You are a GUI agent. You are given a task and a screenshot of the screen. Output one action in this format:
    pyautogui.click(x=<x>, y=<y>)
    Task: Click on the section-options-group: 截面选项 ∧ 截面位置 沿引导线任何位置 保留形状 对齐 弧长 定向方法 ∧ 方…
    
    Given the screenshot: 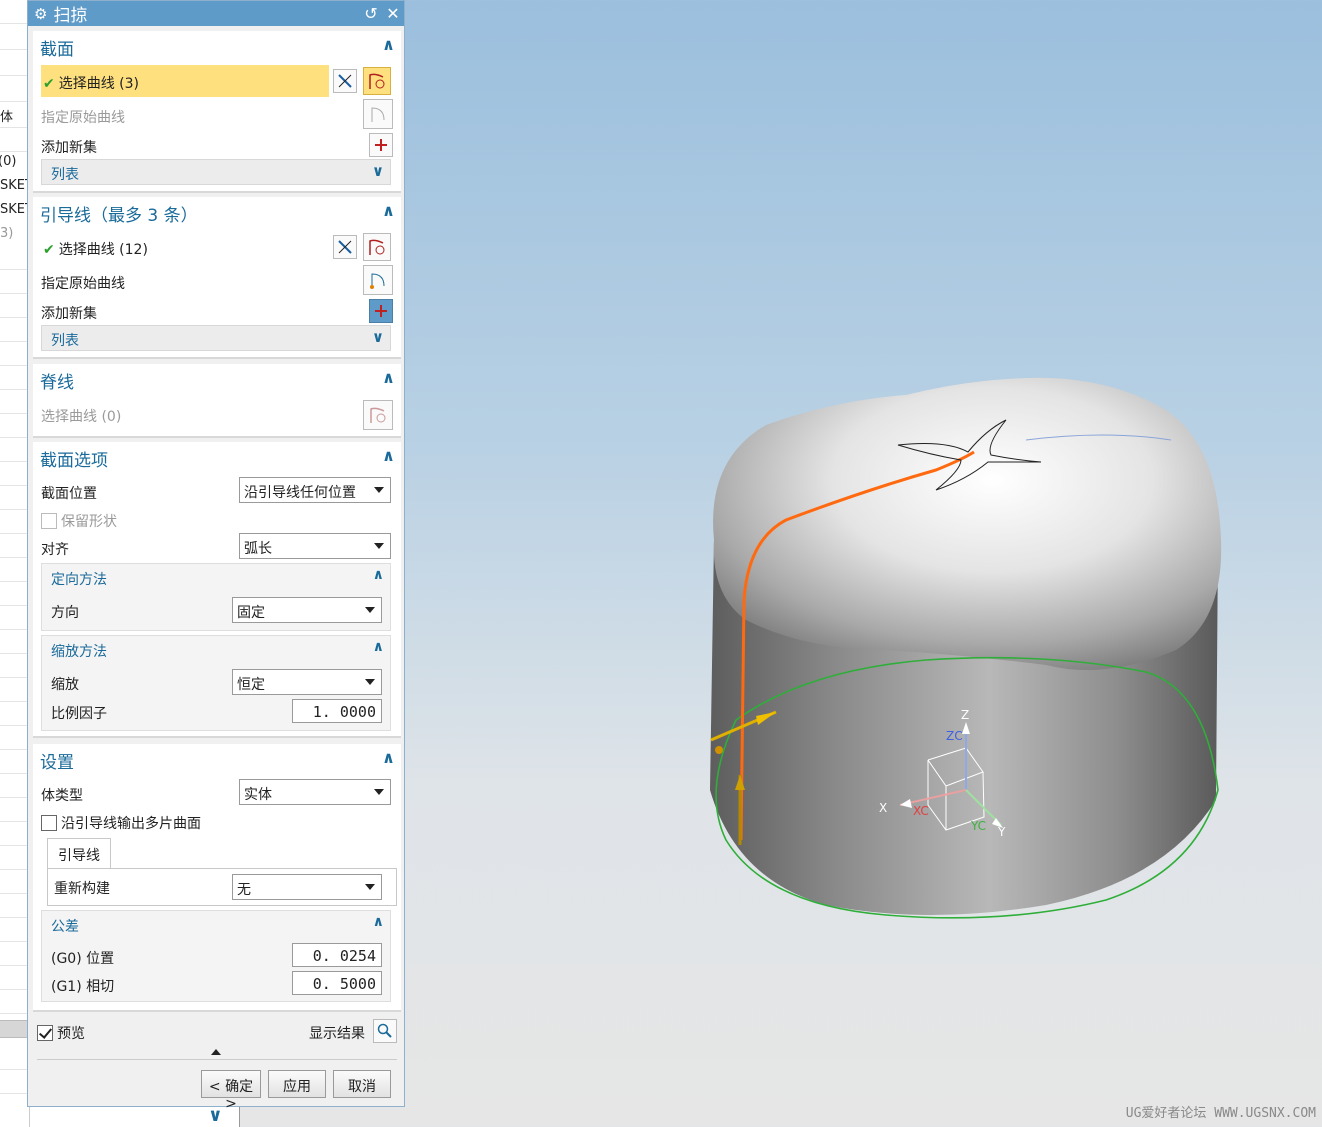 What is the action you would take?
    pyautogui.click(x=217, y=590)
    